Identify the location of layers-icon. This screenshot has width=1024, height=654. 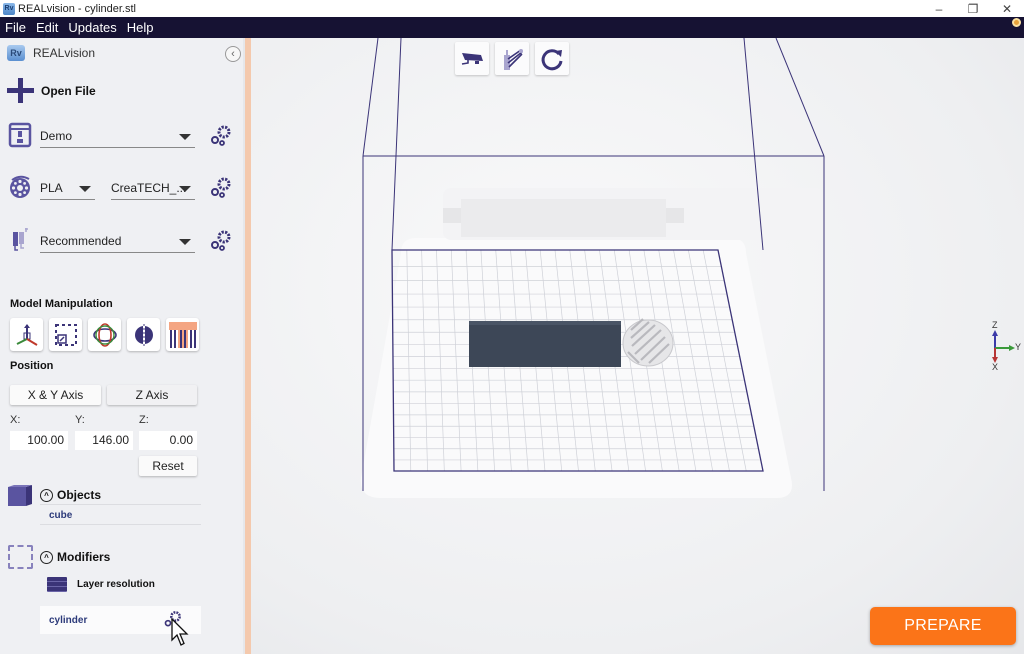
(57, 584).